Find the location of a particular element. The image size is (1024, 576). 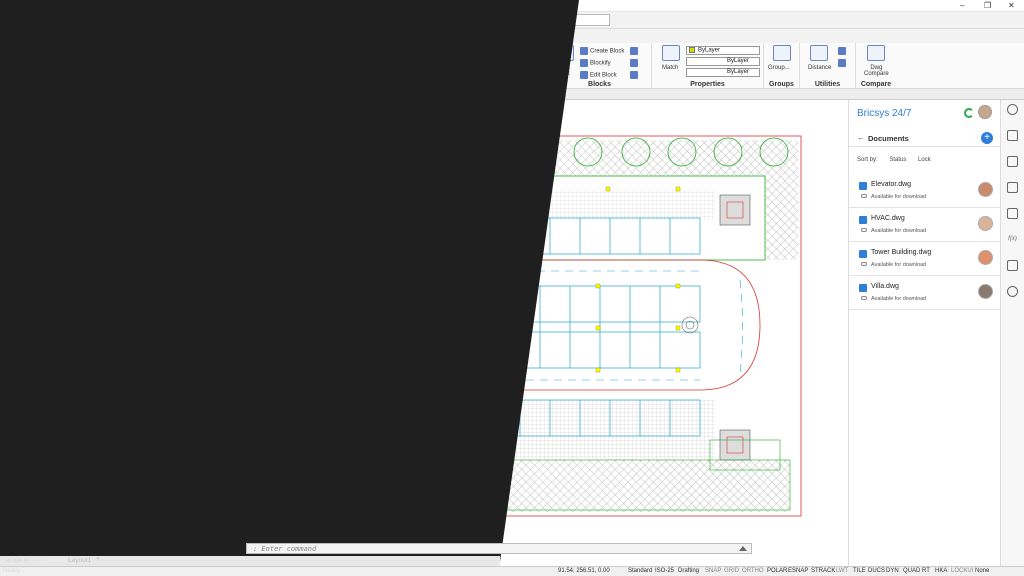

sort-lock-button: Lock is located at coordinates (924, 160).